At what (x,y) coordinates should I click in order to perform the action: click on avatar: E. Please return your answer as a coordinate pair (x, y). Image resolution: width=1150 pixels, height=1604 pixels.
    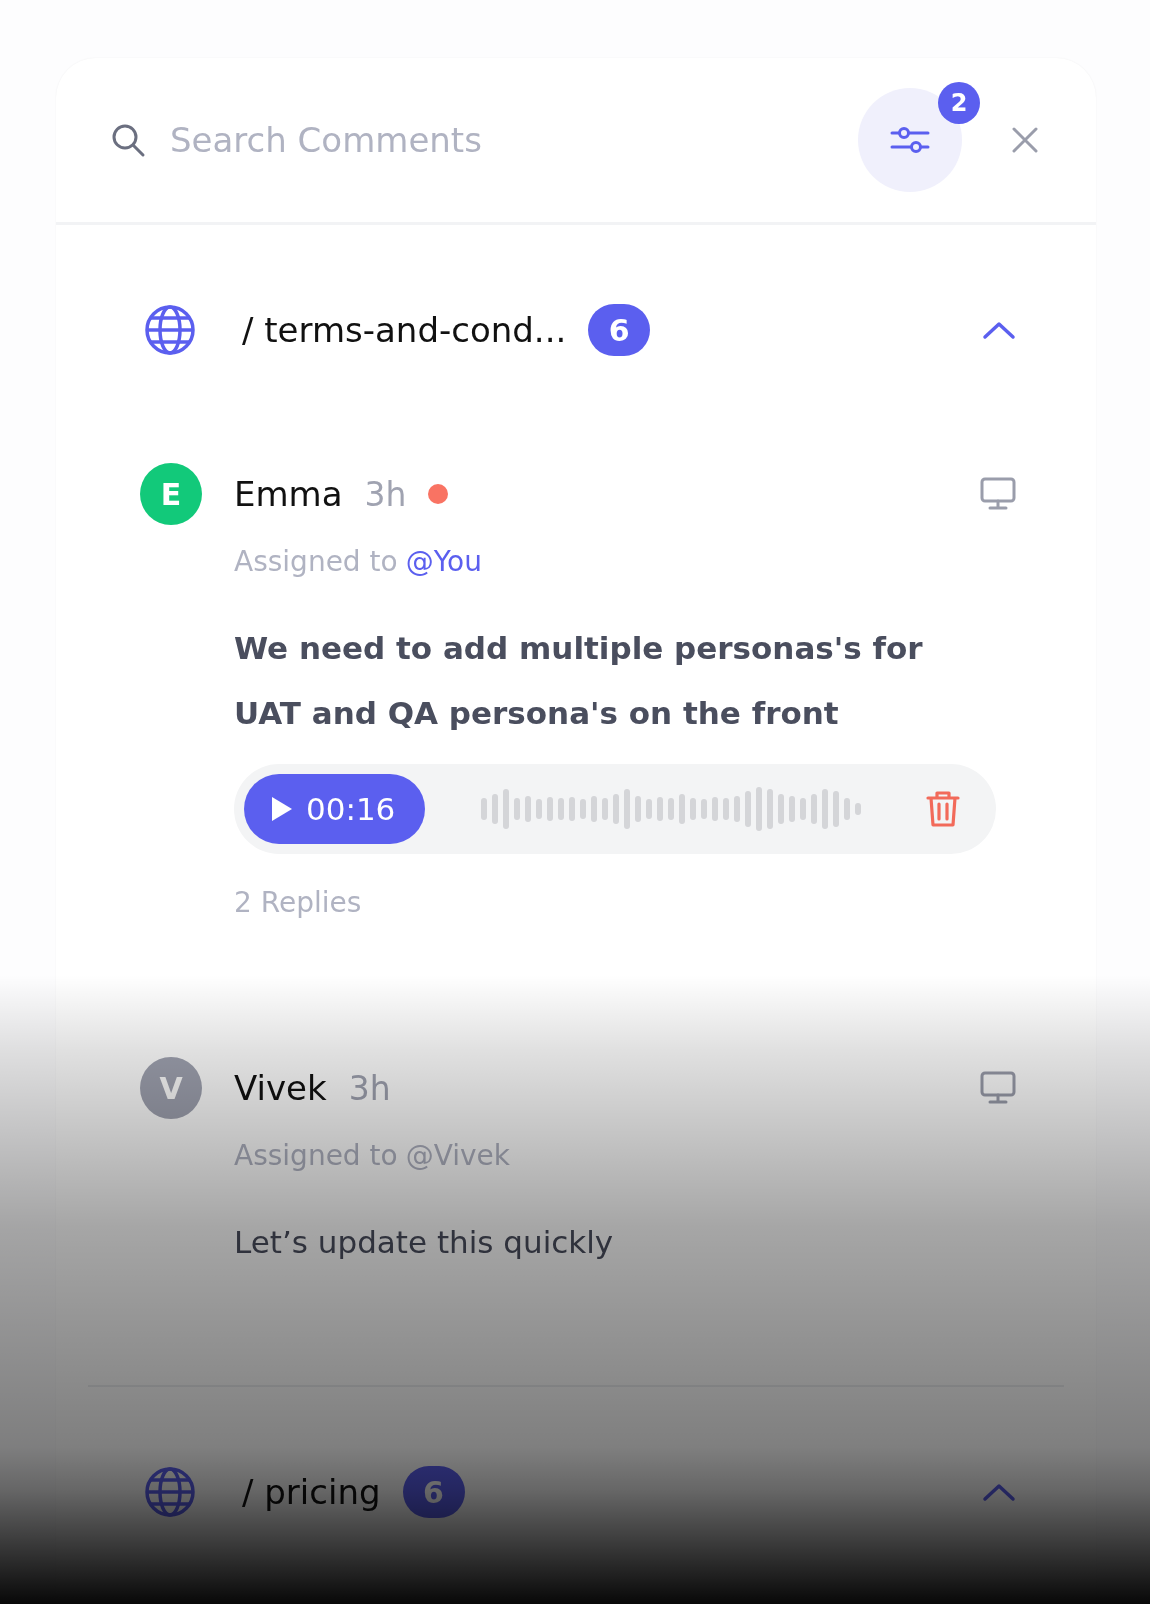
    Looking at the image, I should click on (171, 494).